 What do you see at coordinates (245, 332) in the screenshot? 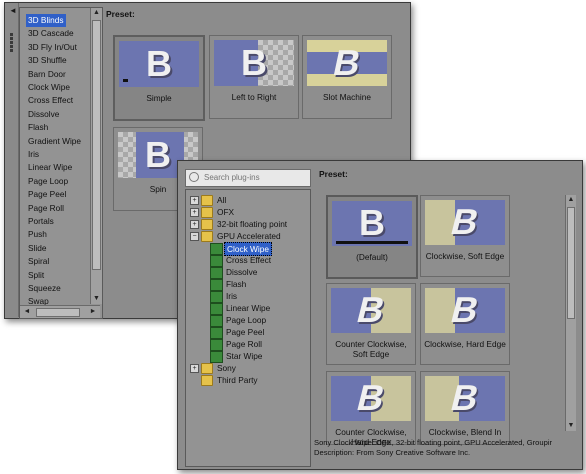
I see `tree-node-label: Page Peel` at bounding box center [245, 332].